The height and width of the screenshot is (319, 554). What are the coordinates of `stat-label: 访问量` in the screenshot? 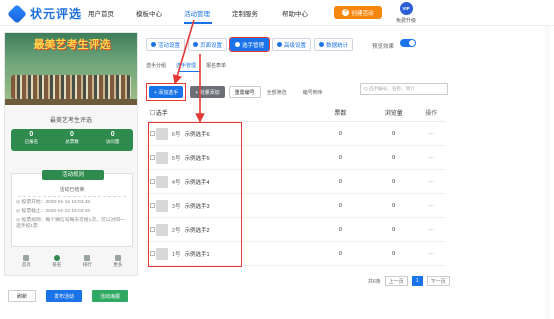 It's located at (112, 141).